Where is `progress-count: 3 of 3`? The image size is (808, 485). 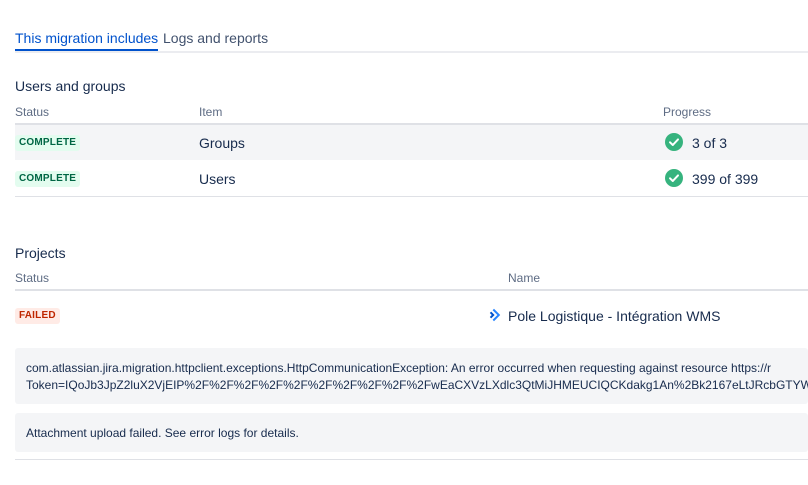
progress-count: 3 of 3 is located at coordinates (710, 143).